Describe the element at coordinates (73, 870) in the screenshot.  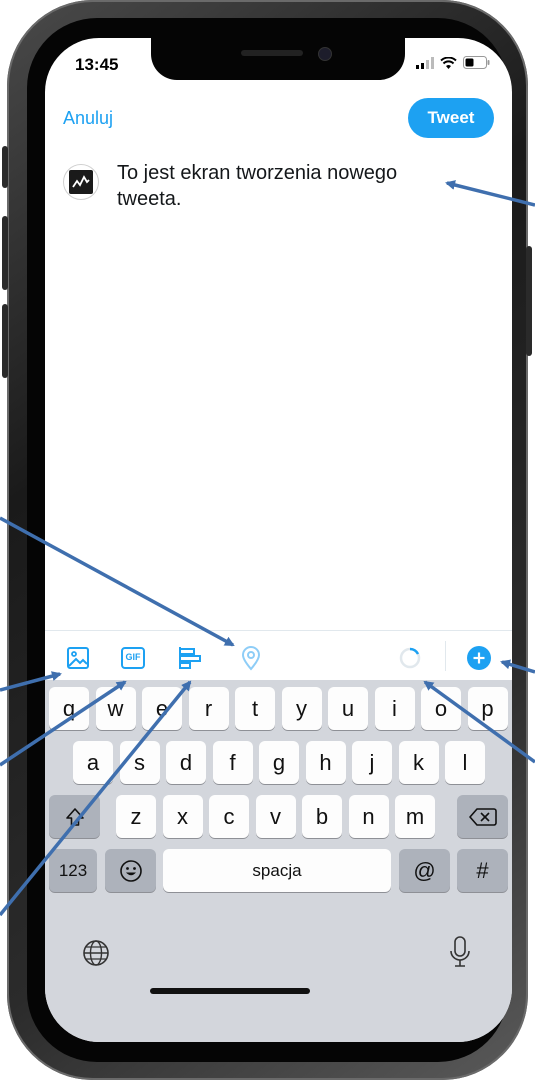
I see `numbers-key: 123` at that location.